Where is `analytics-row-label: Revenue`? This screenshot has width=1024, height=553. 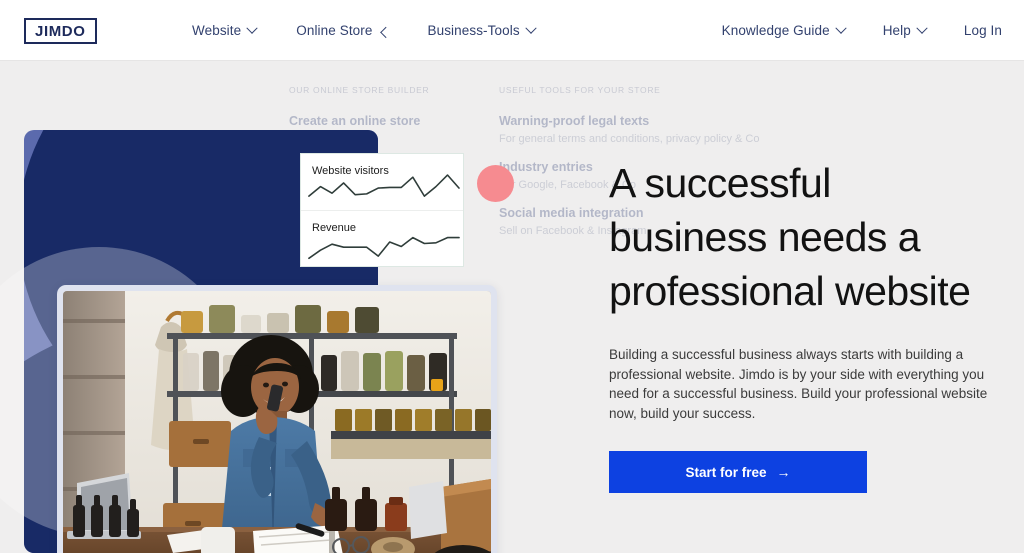 analytics-row-label: Revenue is located at coordinates (334, 228).